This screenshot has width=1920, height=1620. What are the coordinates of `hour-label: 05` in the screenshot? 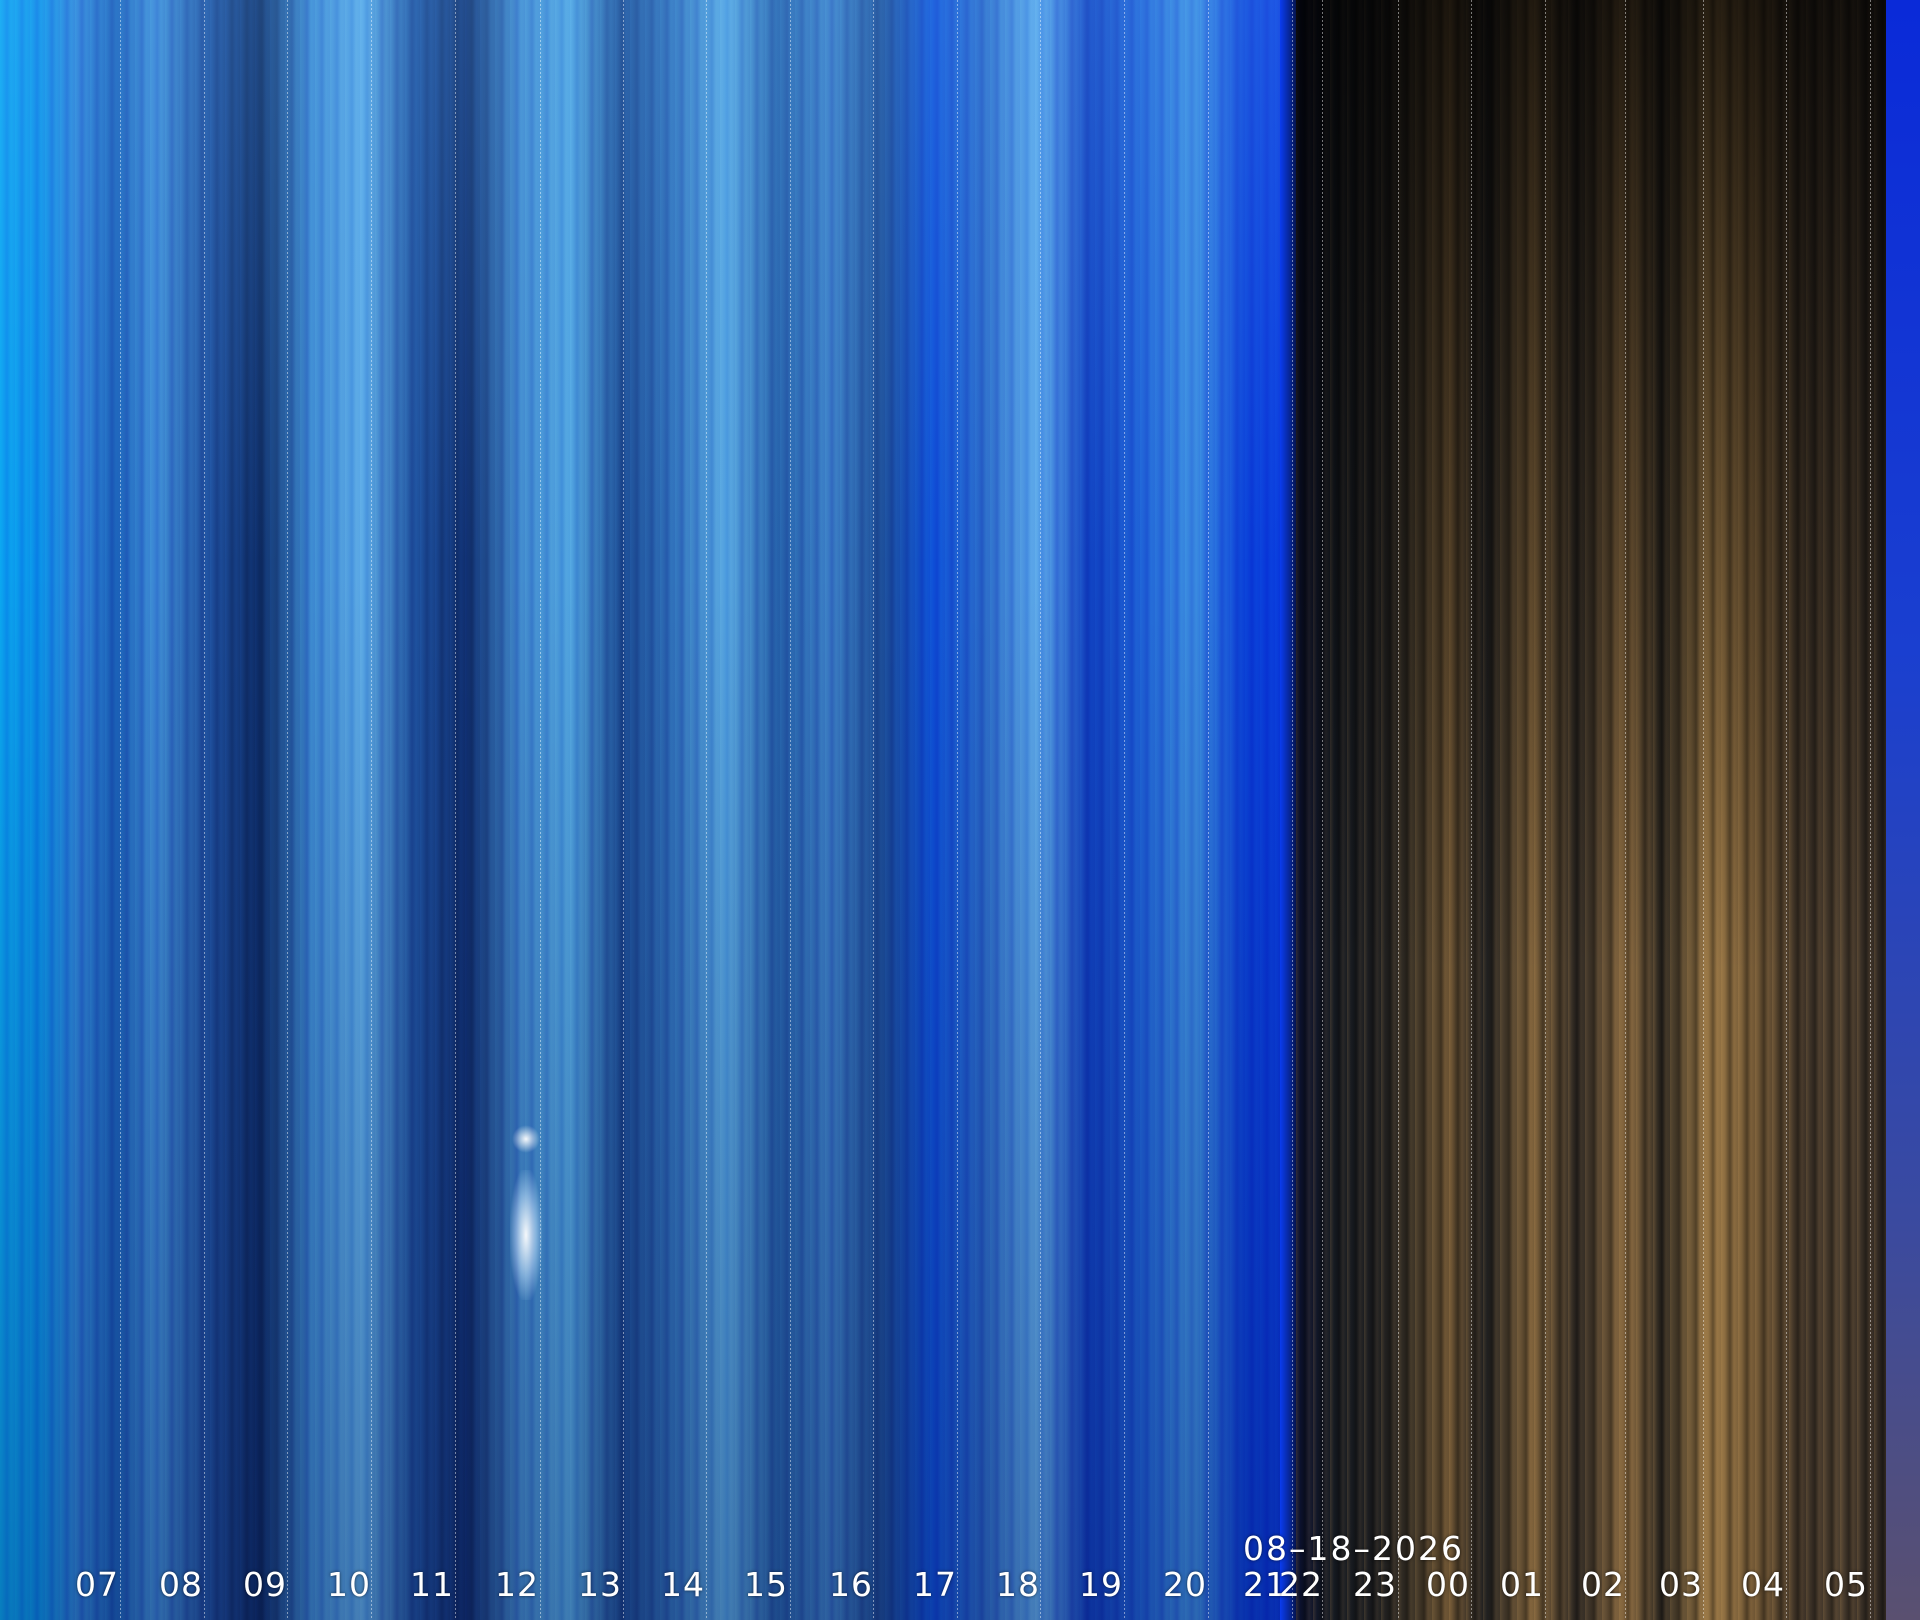 It's located at (1846, 1584).